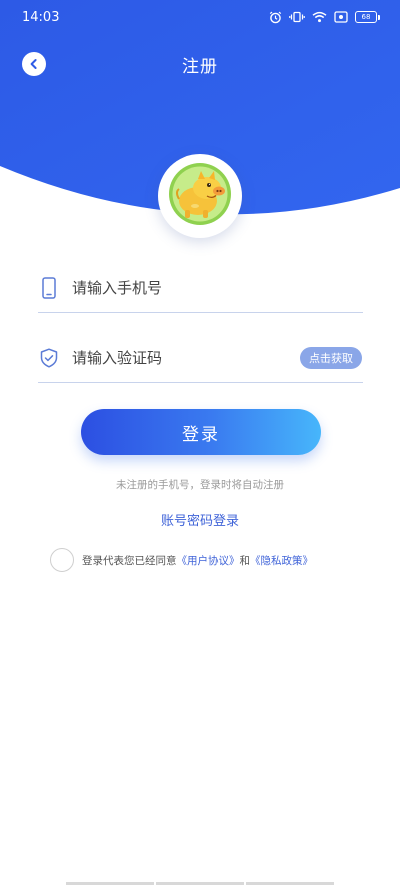  What do you see at coordinates (200, 519) in the screenshot?
I see `account-password-login-link: 账号密码登录` at bounding box center [200, 519].